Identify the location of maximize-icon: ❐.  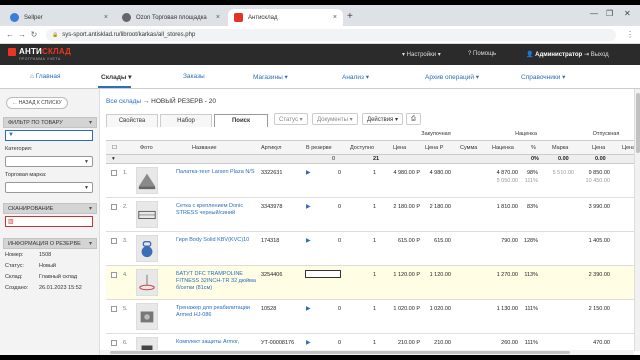
(609, 13).